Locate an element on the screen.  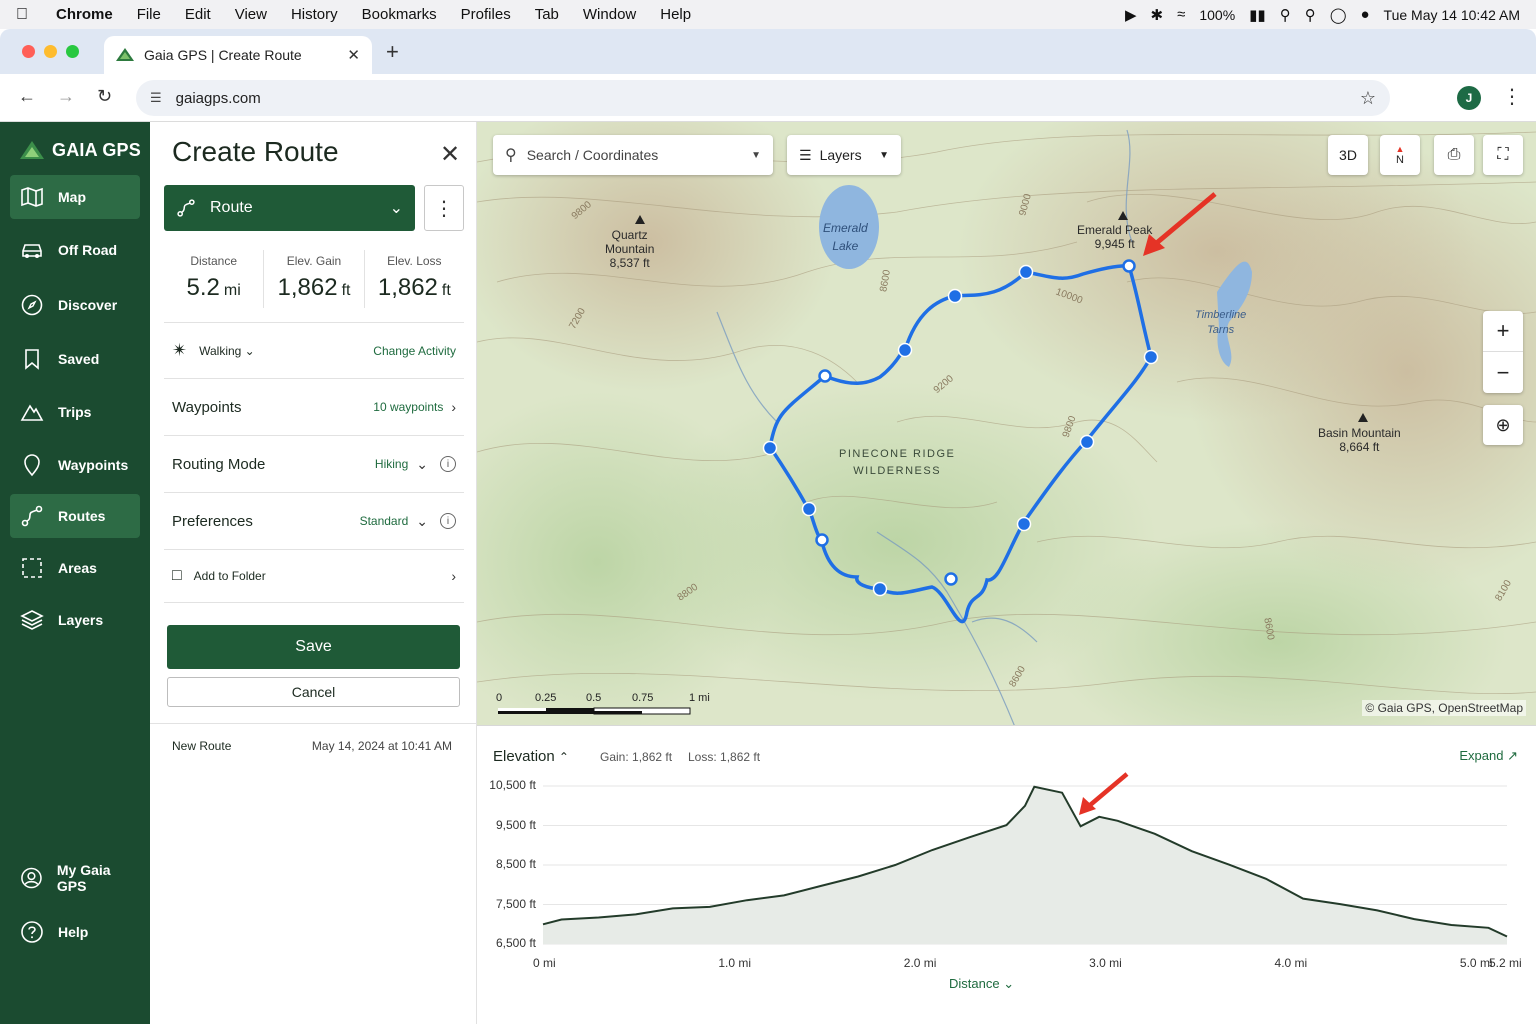
sidebar-item-discover: Discover is located at coordinates (75, 305).